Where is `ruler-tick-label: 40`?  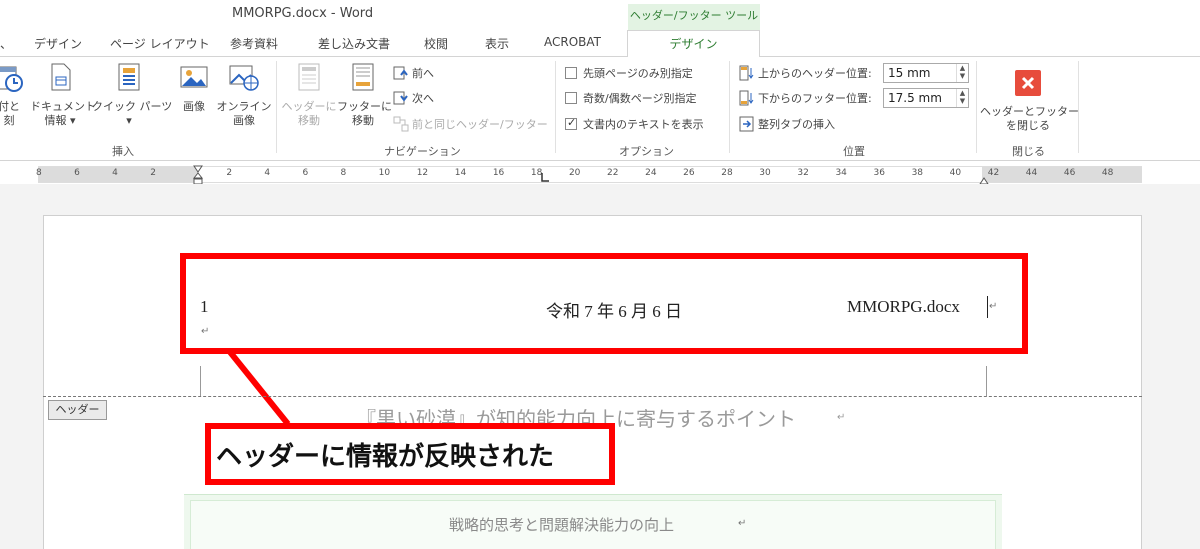
ruler-tick-label: 40 is located at coordinates (955, 173).